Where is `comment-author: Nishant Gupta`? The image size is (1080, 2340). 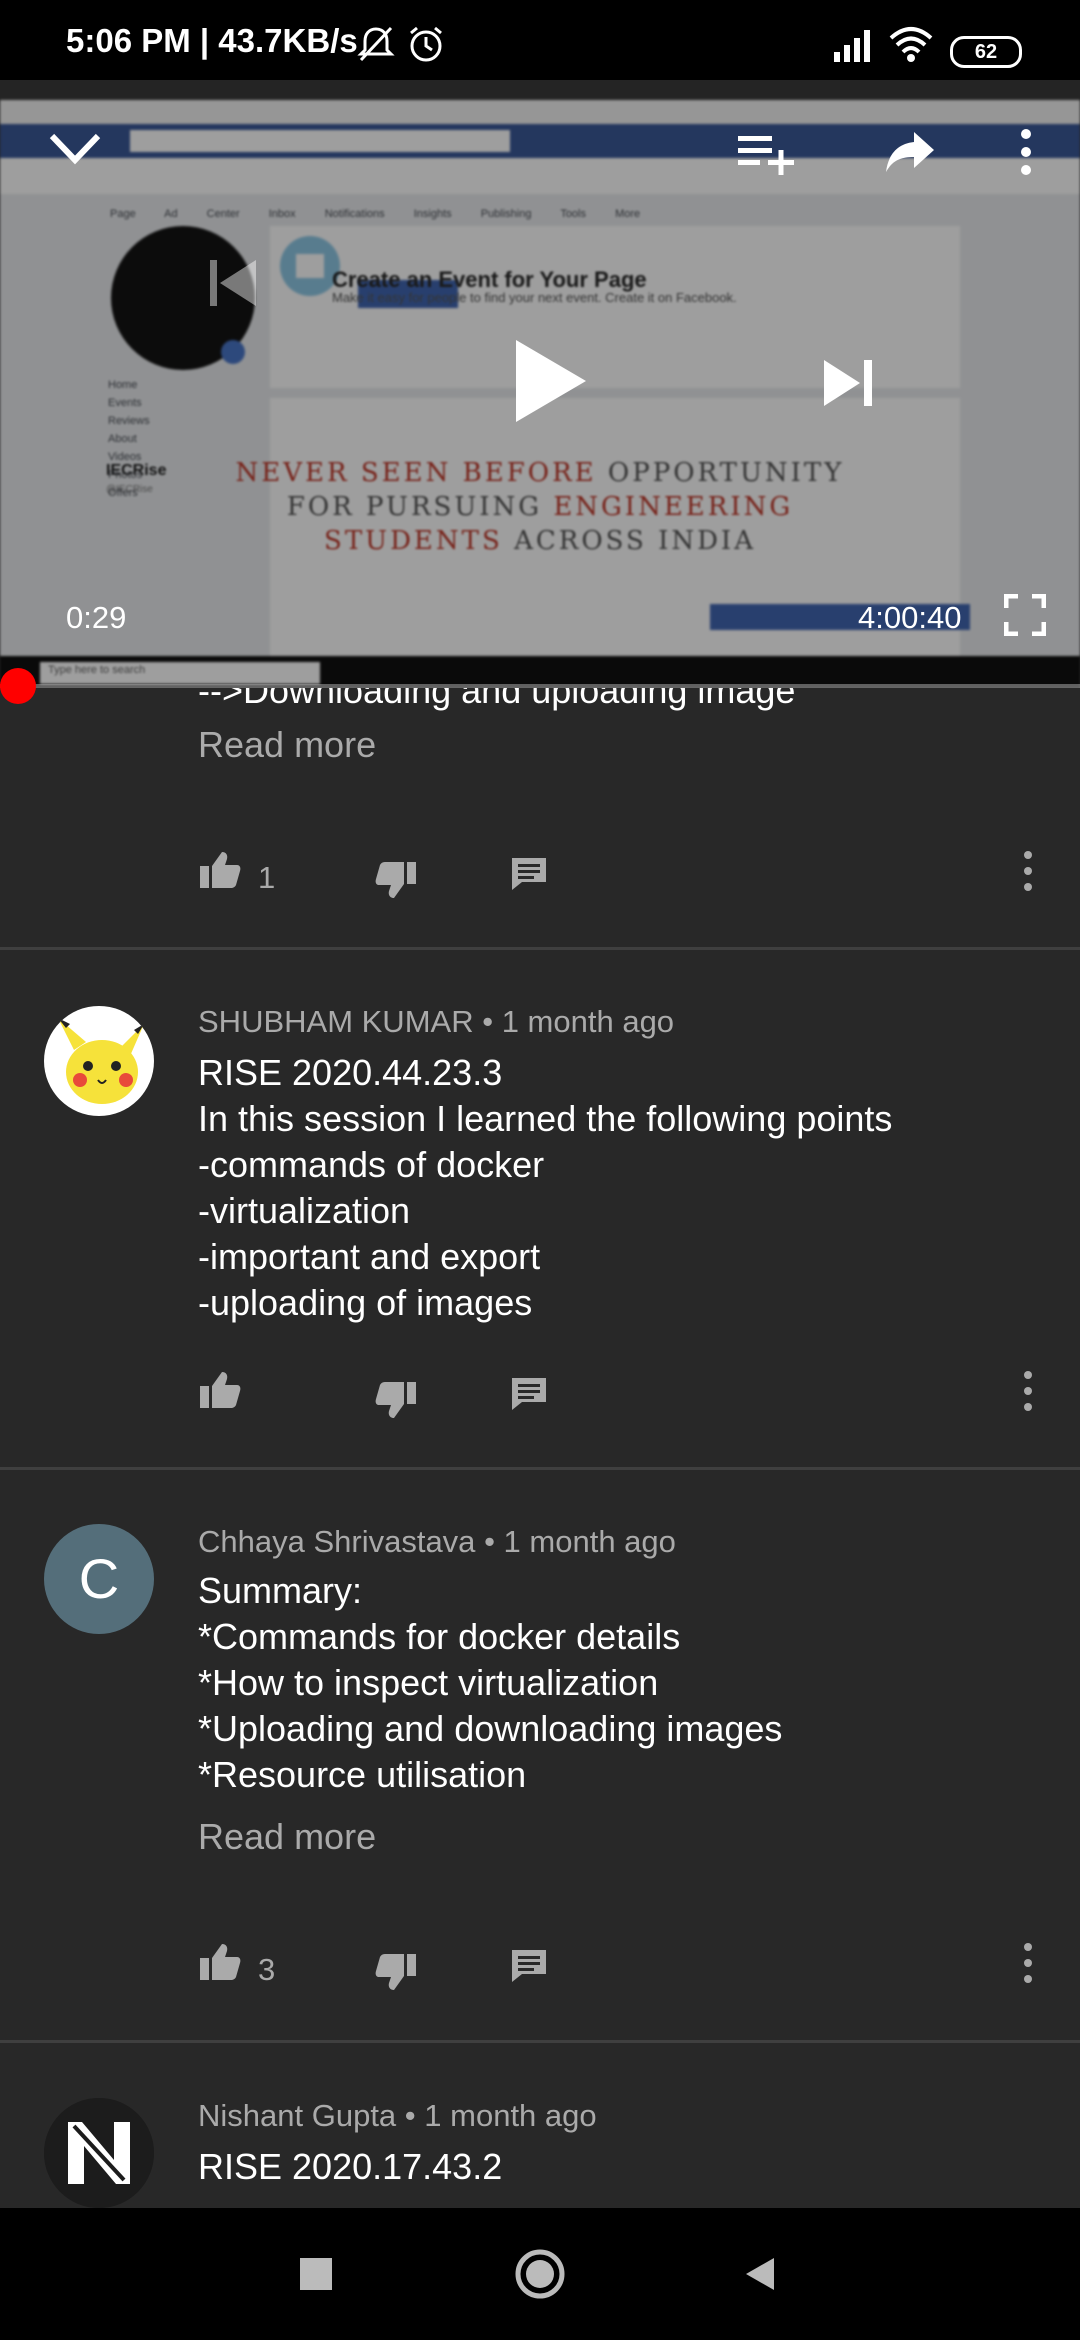
comment-author: Nishant Gupta is located at coordinates (297, 2115).